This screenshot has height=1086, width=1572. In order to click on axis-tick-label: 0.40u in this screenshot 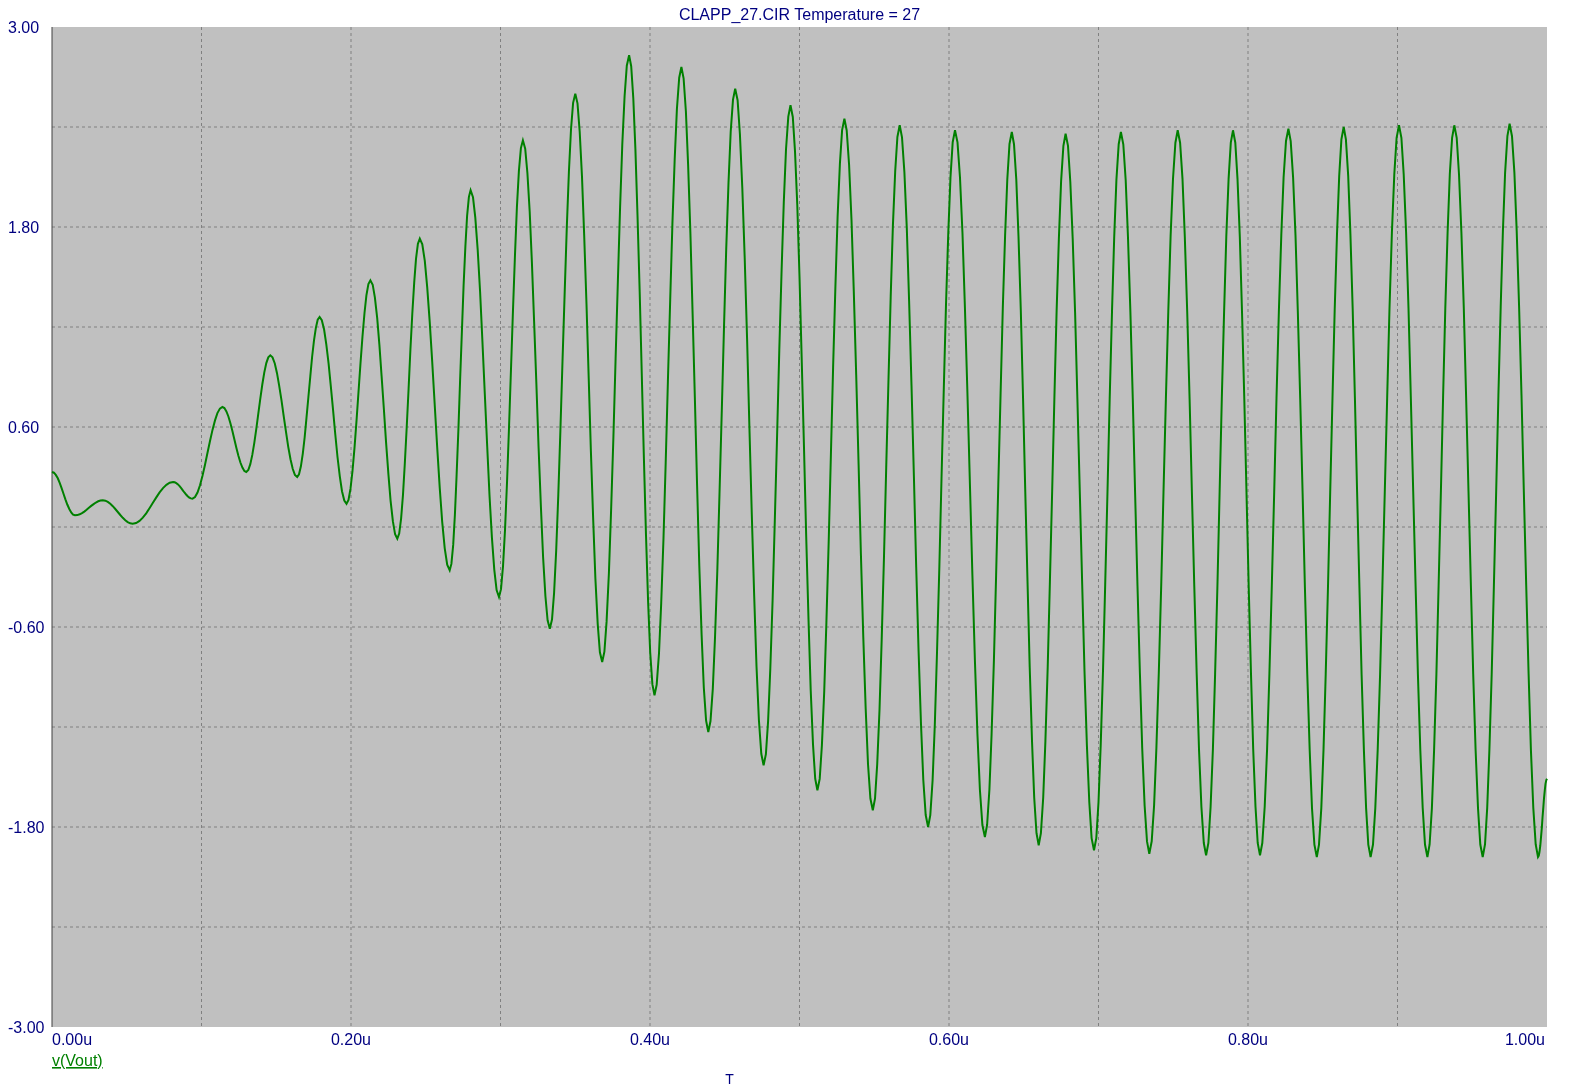, I will do `click(650, 1039)`.